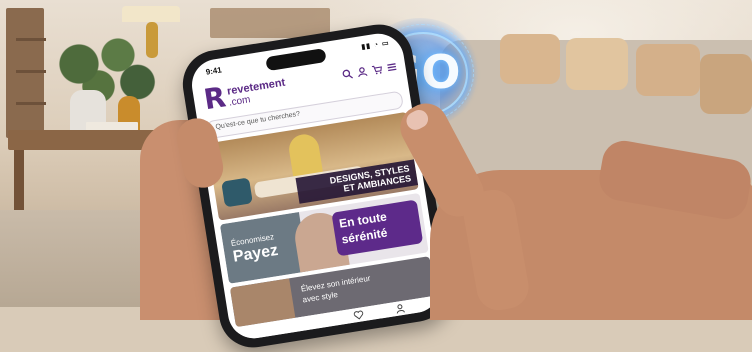  What do you see at coordinates (347, 74) in the screenshot?
I see `search-icon` at bounding box center [347, 74].